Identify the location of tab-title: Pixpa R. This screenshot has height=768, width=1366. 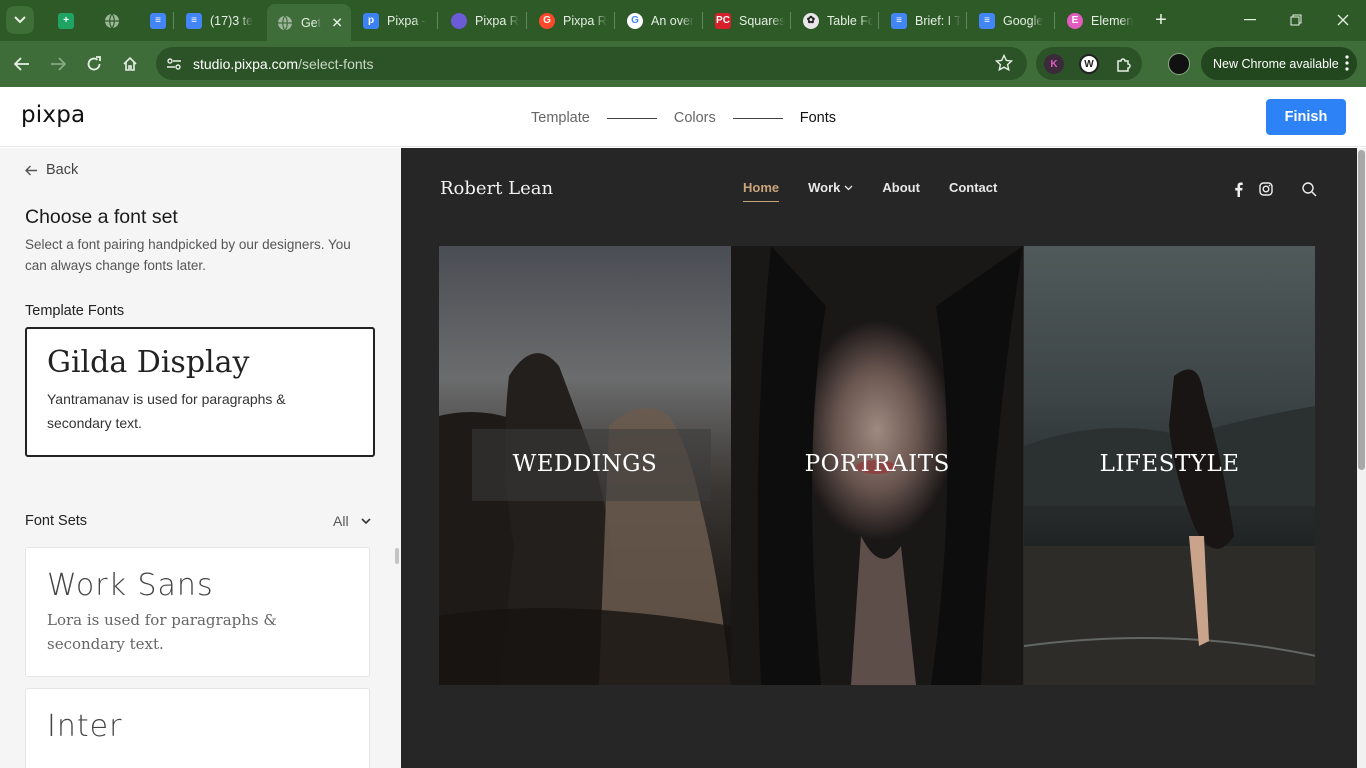
(585, 20).